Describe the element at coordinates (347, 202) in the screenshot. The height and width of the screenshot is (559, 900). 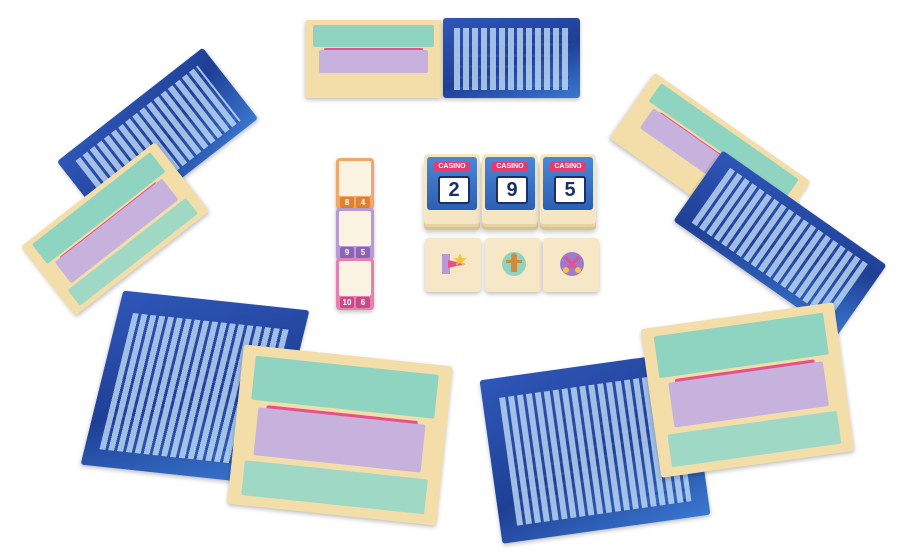
I see `plan-card-1-value-a: 8` at that location.